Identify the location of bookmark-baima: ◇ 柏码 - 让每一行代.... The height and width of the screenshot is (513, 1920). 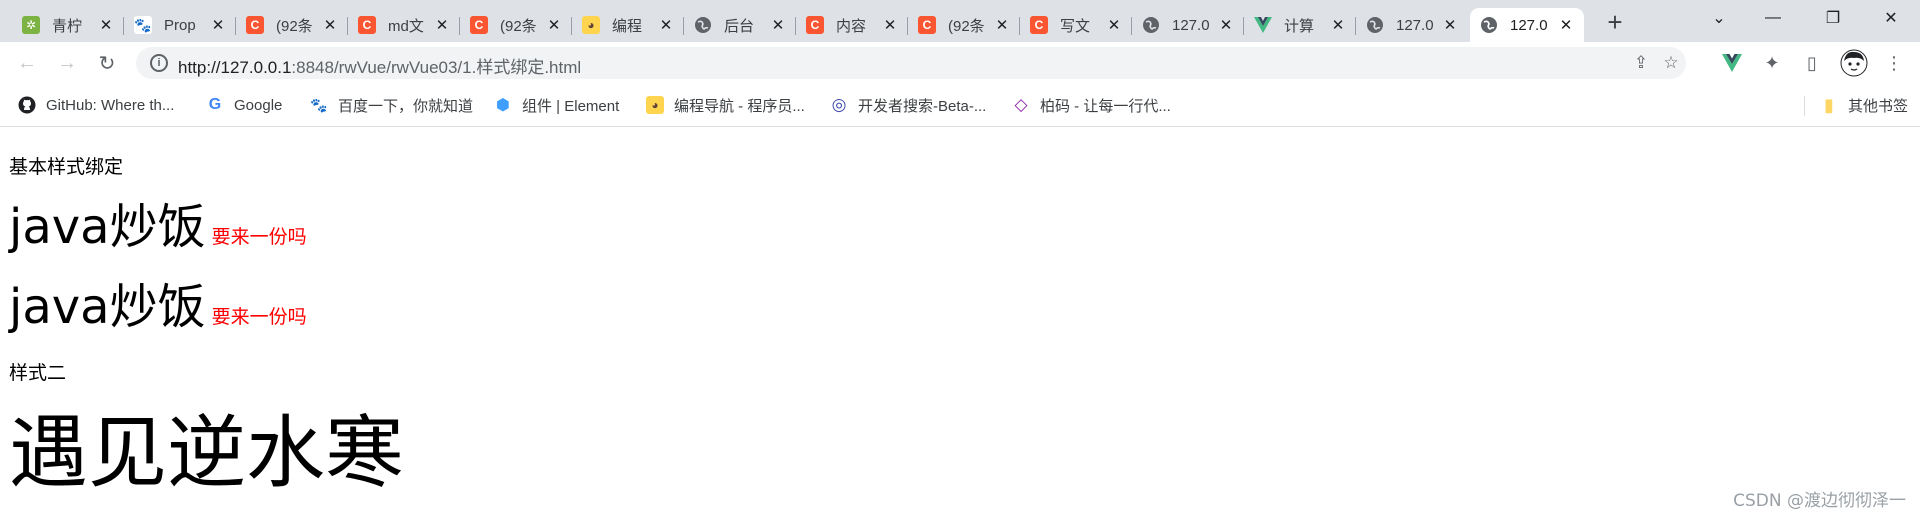
(1091, 105).